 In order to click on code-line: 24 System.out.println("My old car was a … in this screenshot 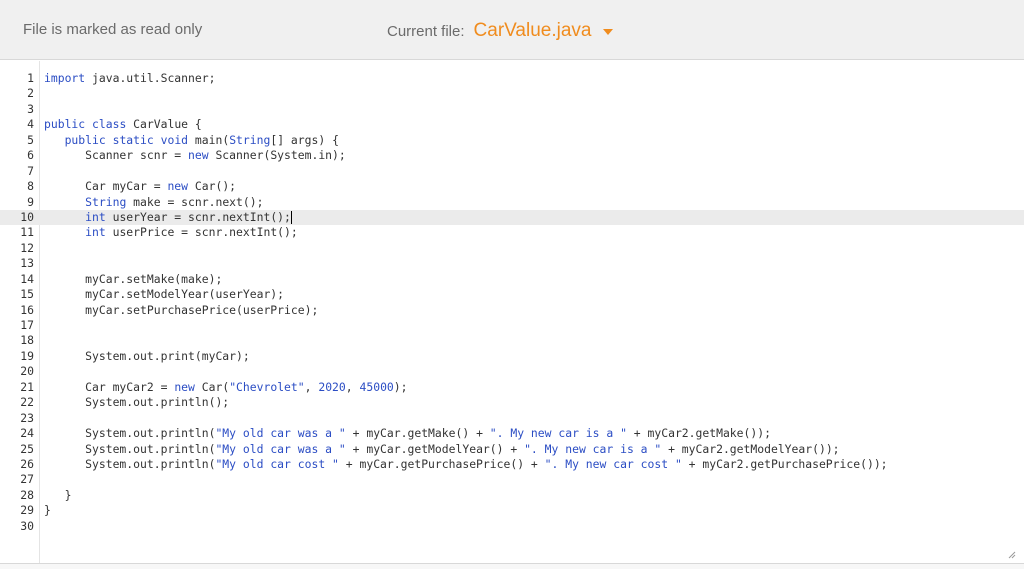, I will do `click(512, 433)`.